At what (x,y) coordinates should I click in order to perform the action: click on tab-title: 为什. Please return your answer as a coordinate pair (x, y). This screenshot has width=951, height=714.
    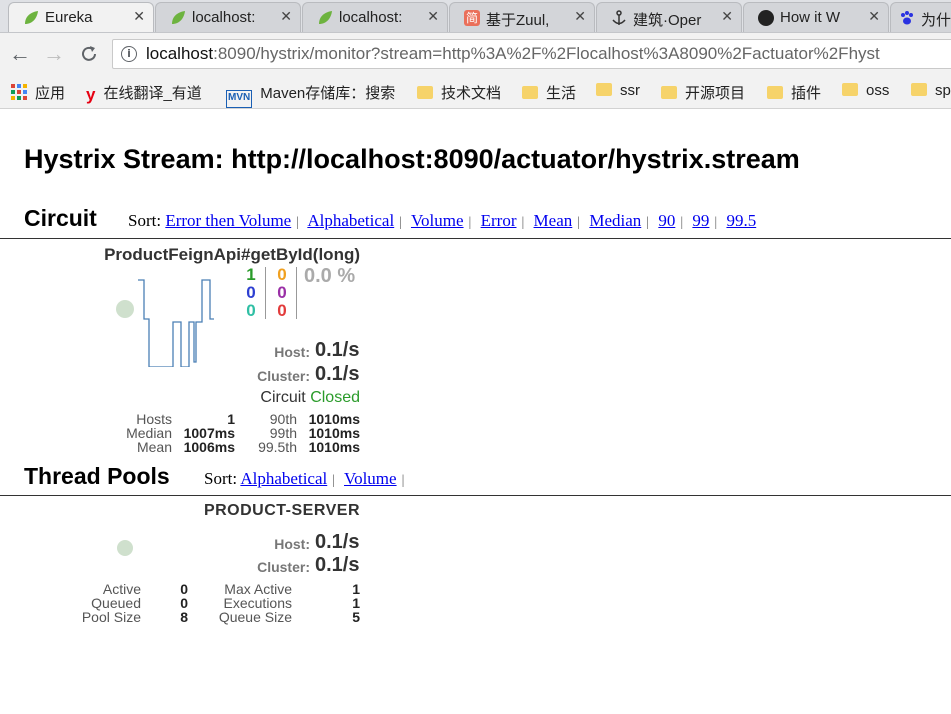
    Looking at the image, I should click on (936, 20).